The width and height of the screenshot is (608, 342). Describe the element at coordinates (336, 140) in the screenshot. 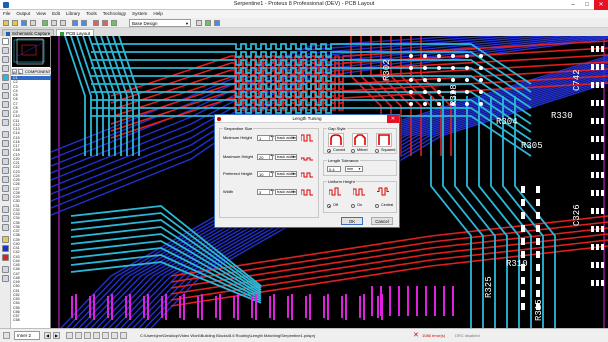

I see `curved-gap-shape` at that location.